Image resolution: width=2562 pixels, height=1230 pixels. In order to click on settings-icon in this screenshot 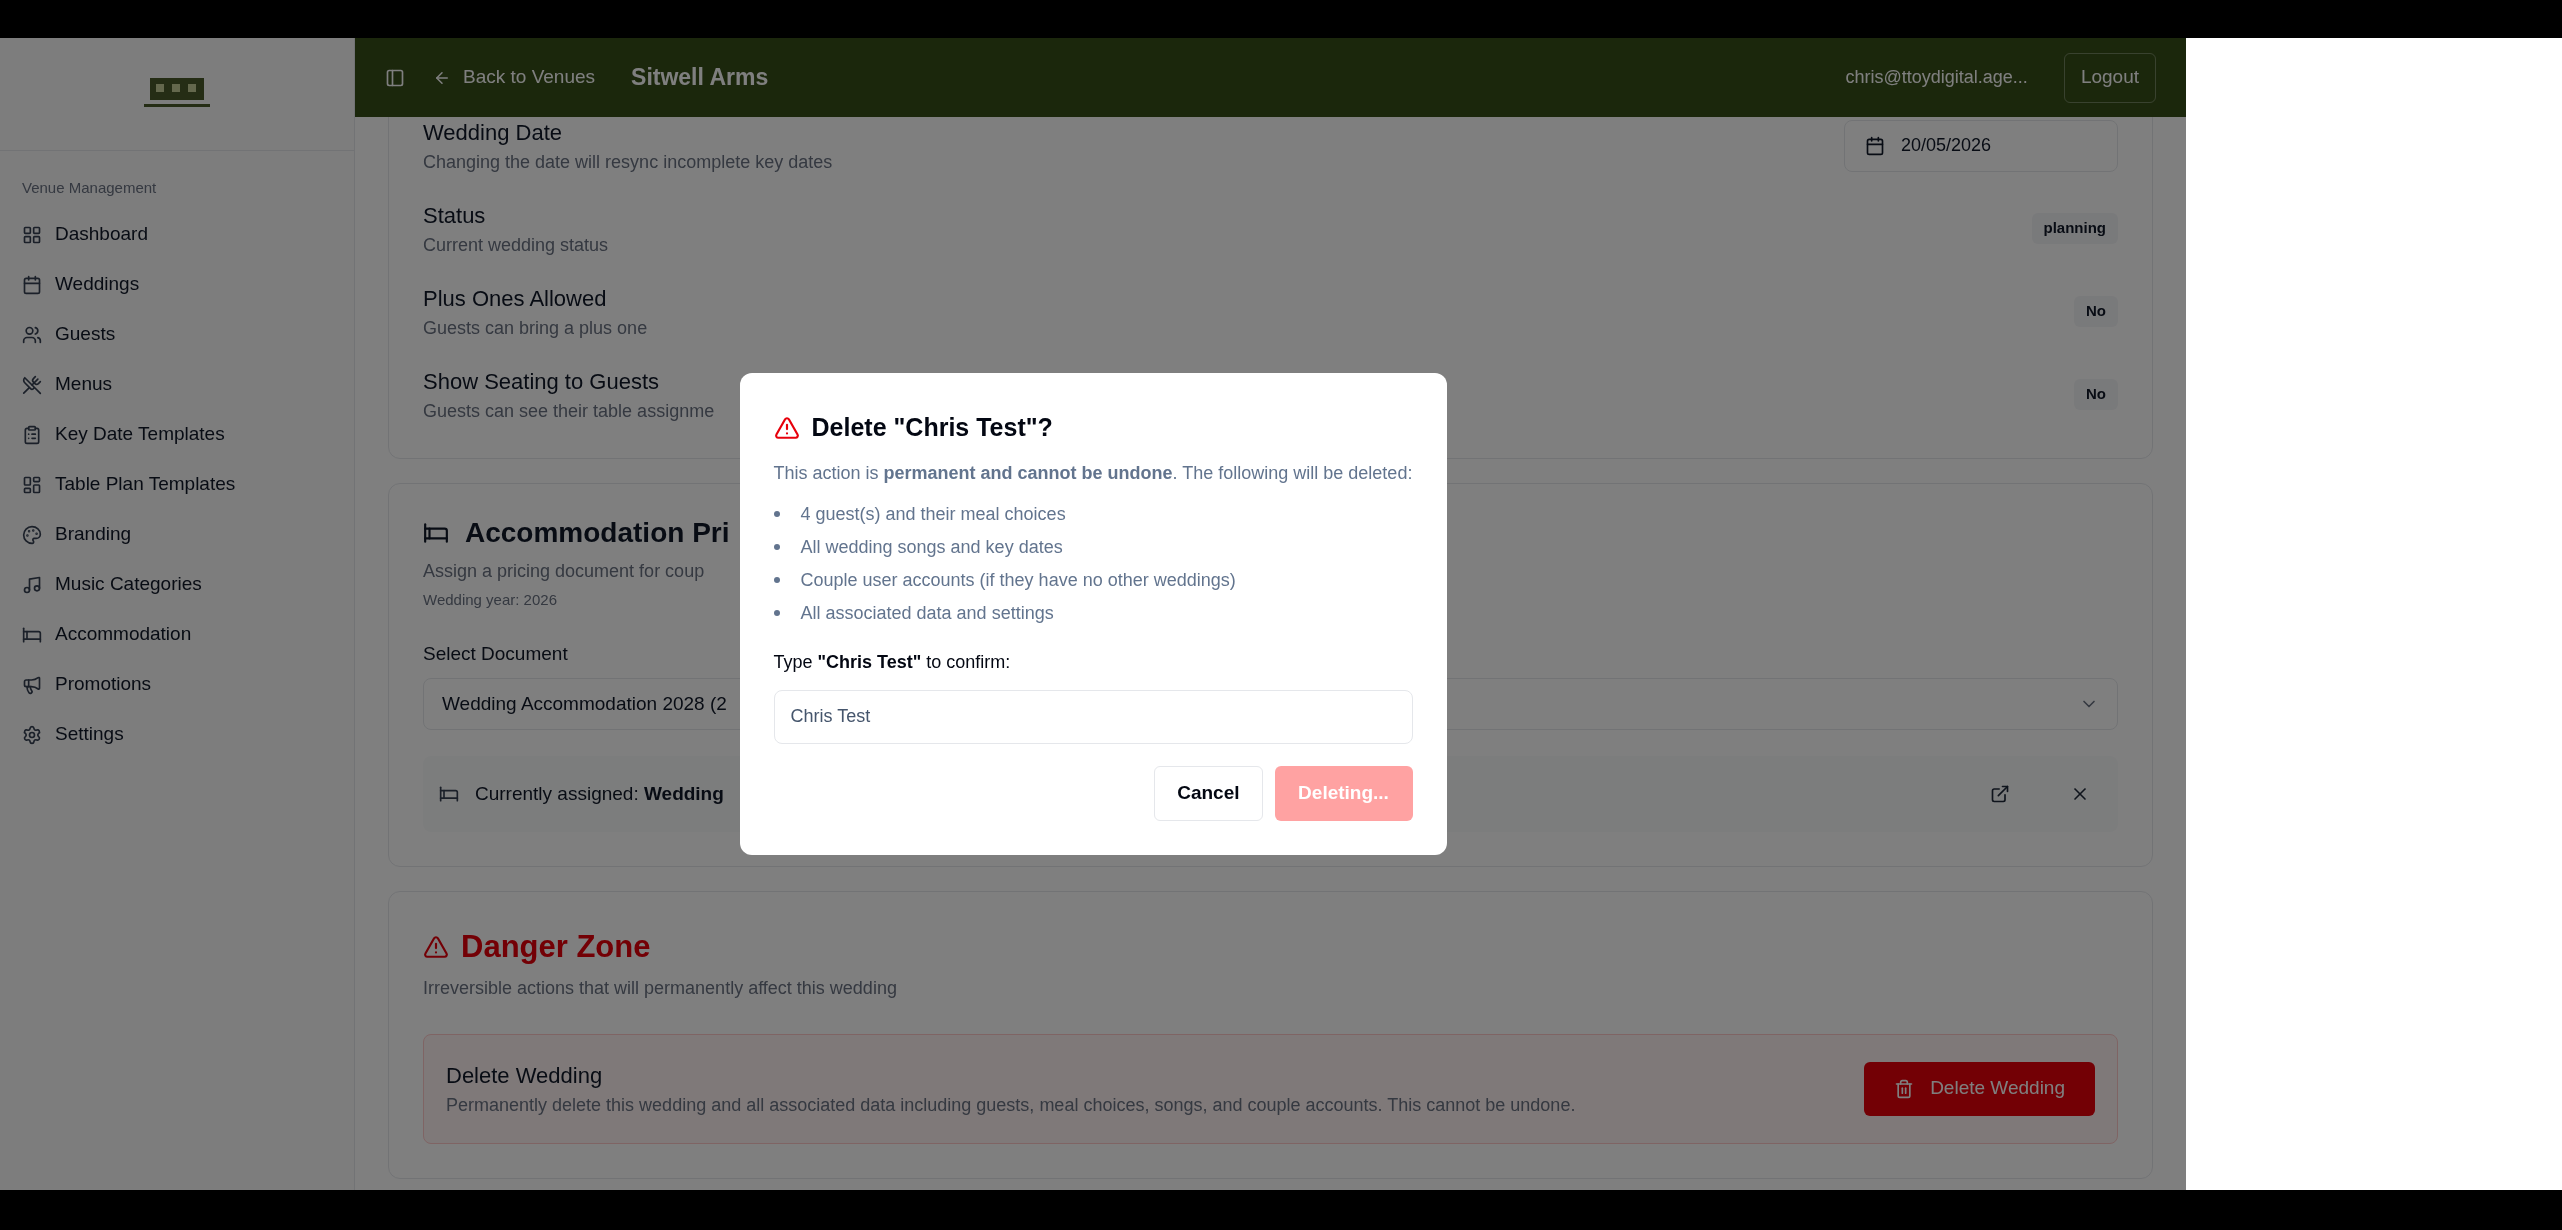, I will do `click(32, 734)`.